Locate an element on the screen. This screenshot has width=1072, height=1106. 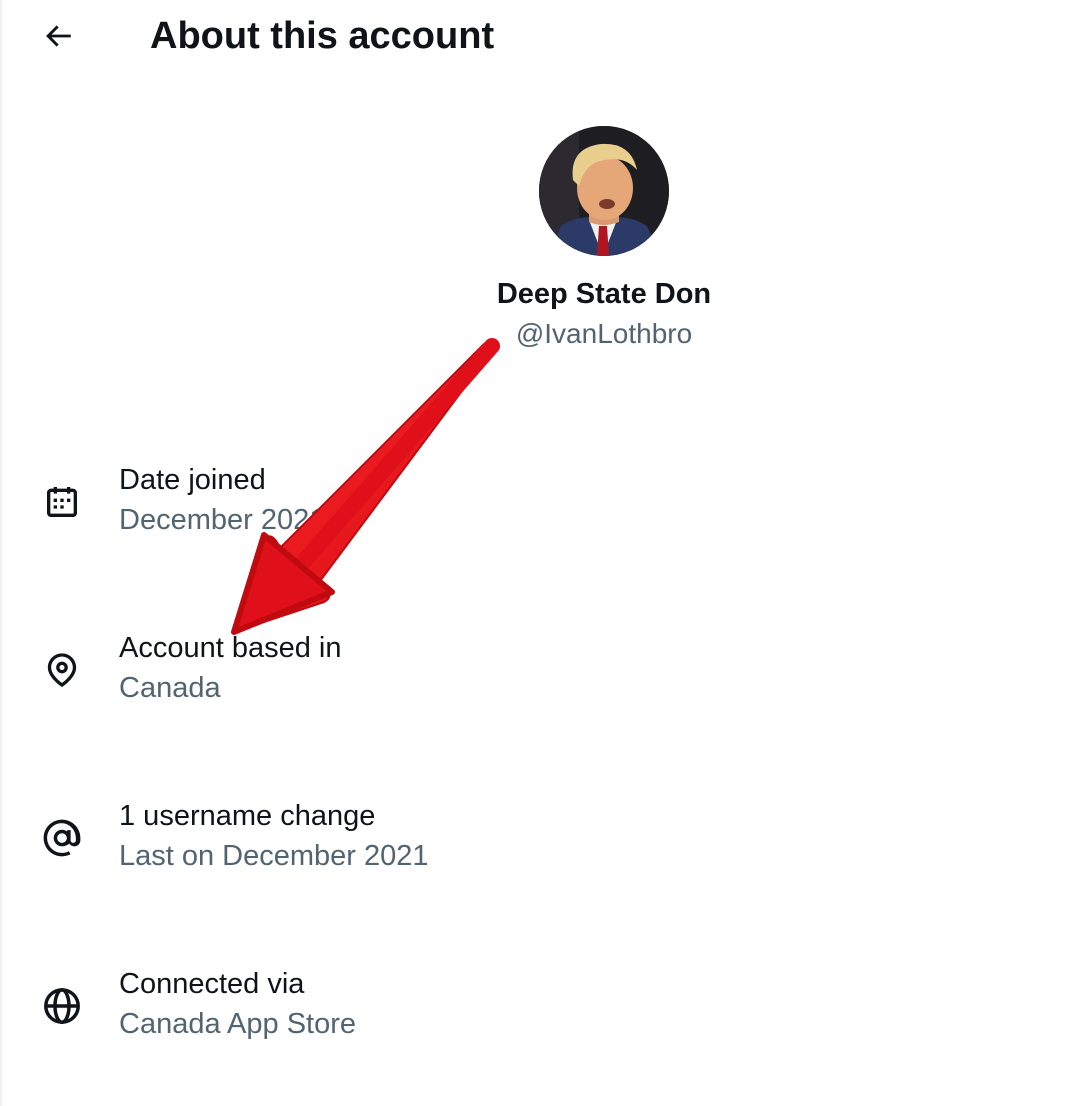
calendar-icon is located at coordinates (62, 502).